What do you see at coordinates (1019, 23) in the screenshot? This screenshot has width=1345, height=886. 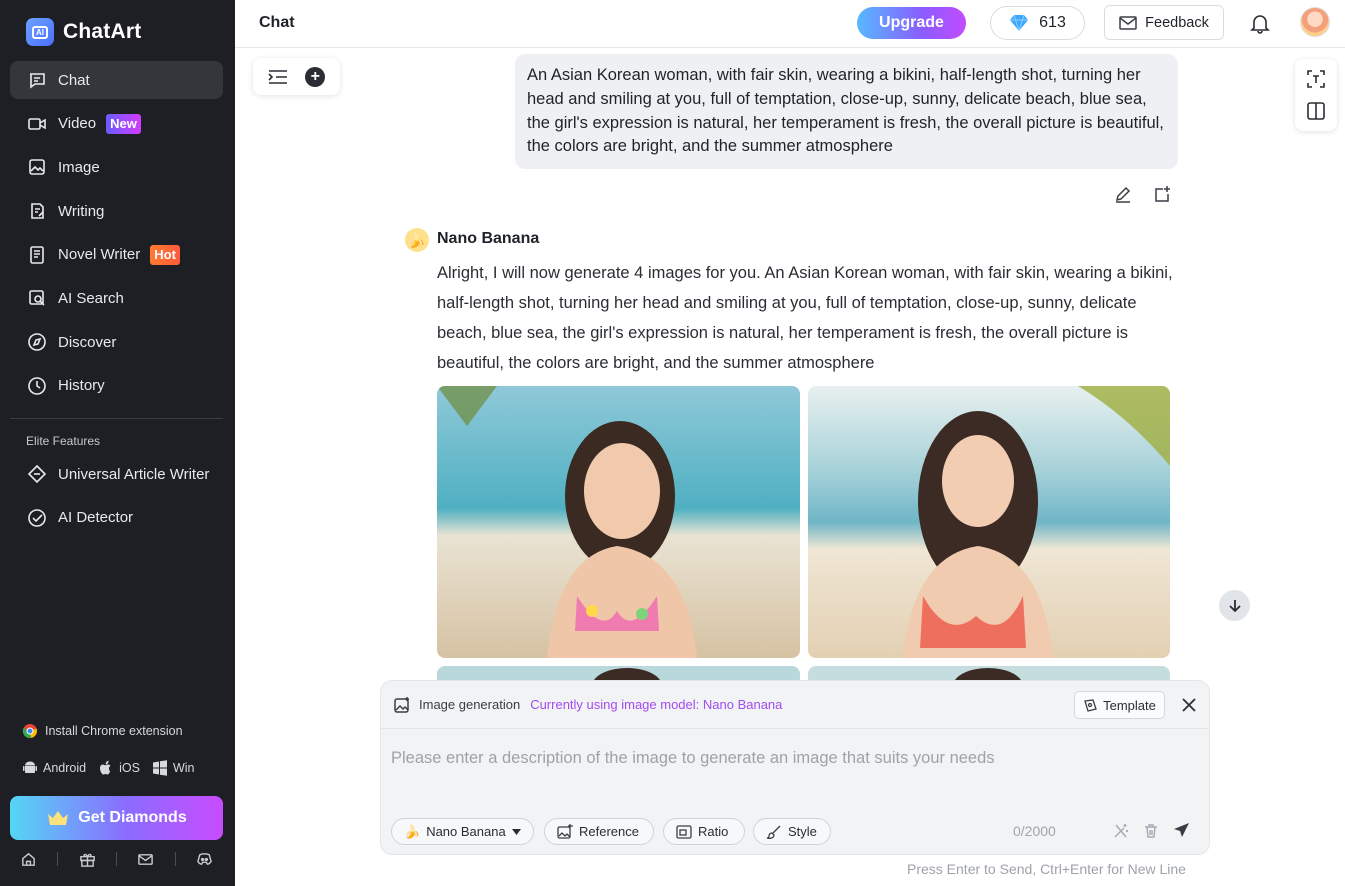 I see `diamond-icon` at bounding box center [1019, 23].